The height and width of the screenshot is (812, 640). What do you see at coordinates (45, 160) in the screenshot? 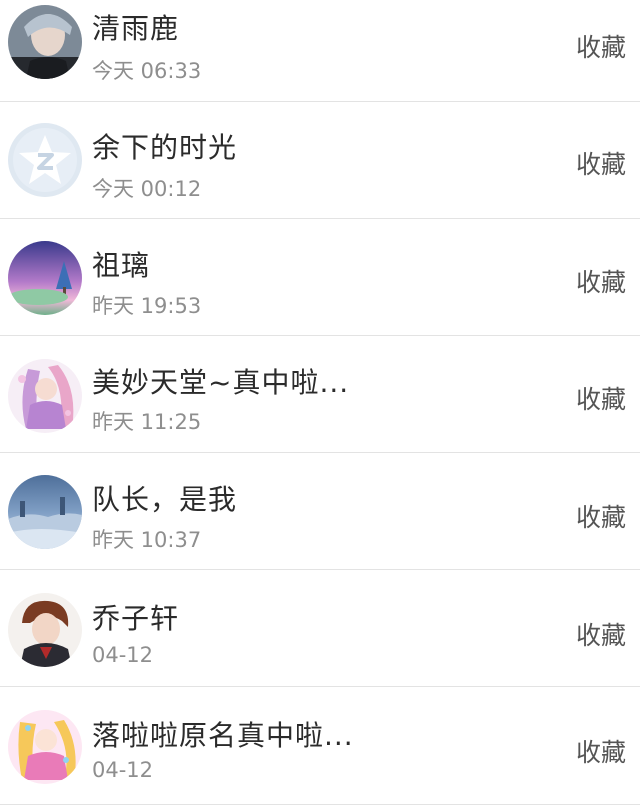
I see `default-qq-avatar-icon` at bounding box center [45, 160].